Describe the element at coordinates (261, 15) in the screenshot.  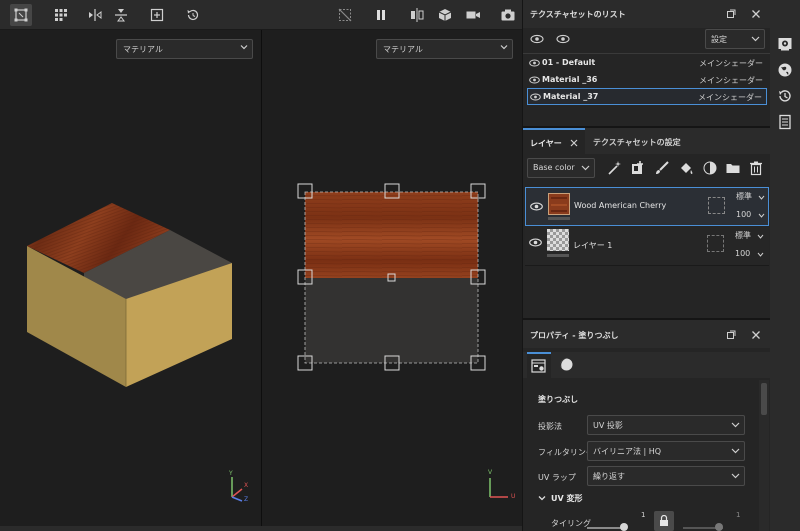
I see `viewport-toolbar` at that location.